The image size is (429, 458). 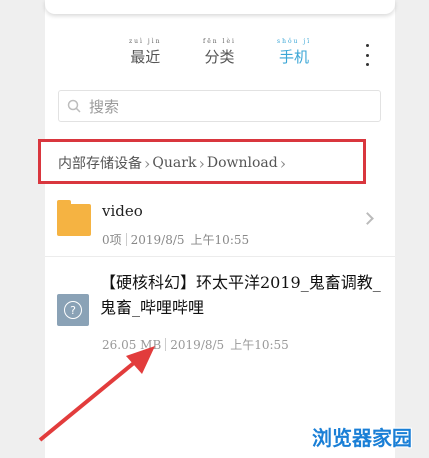 What do you see at coordinates (220, 224) in the screenshot?
I see `list-item-folder: video 0项 2019/8/5 上午10:55` at bounding box center [220, 224].